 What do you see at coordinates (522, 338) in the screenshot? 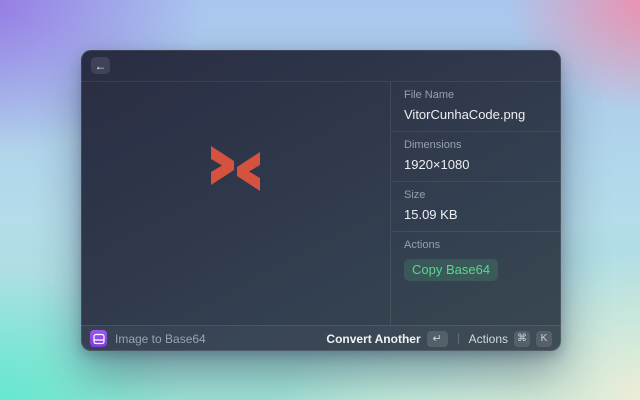
I see `command-key-icon: ⌘` at bounding box center [522, 338].